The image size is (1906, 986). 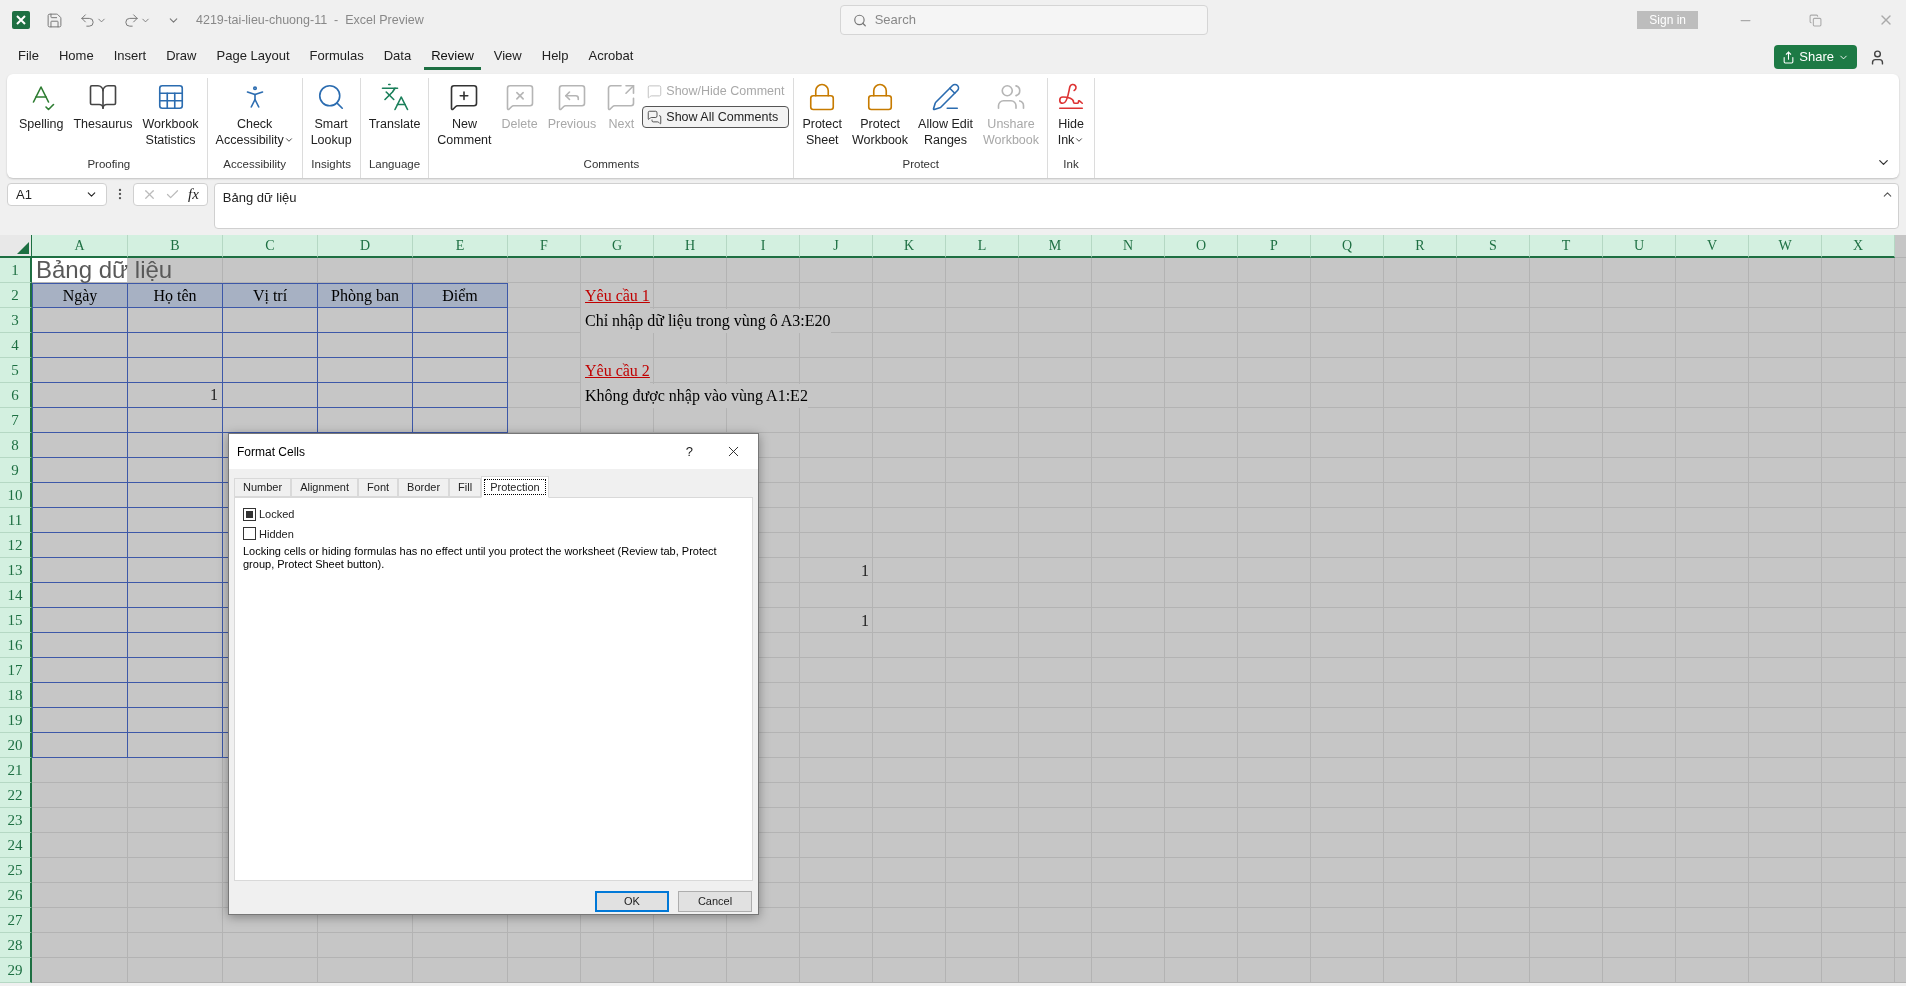 What do you see at coordinates (16, 745) in the screenshot?
I see `row-header: 20` at bounding box center [16, 745].